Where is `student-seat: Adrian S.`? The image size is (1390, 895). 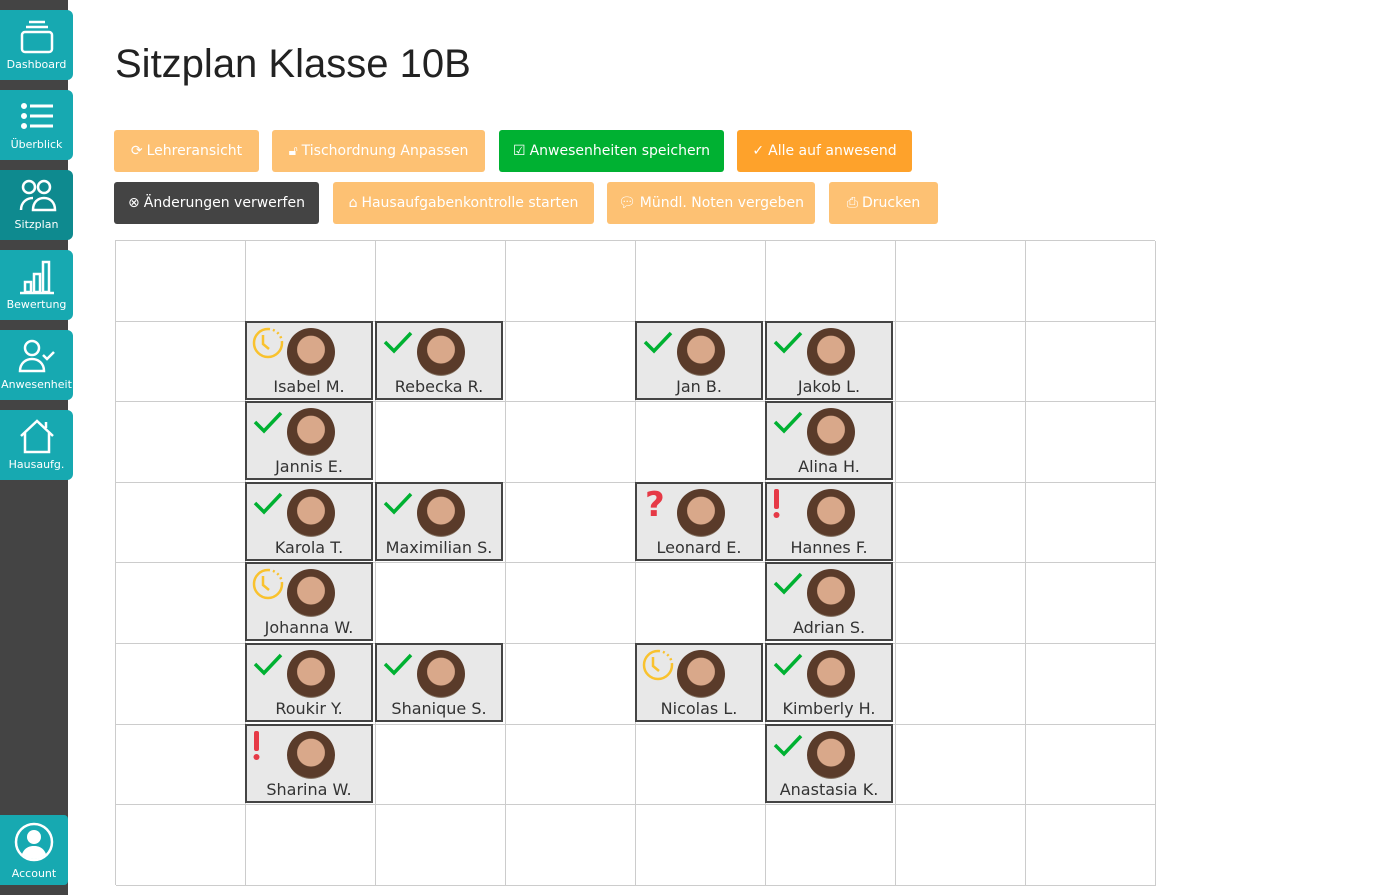 student-seat: Adrian S. is located at coordinates (829, 602).